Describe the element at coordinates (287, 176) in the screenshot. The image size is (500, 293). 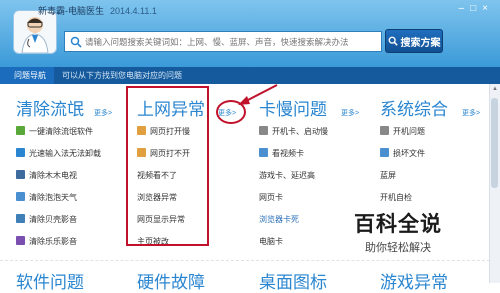
I see `list-item: 游戏卡、延迟高` at that location.